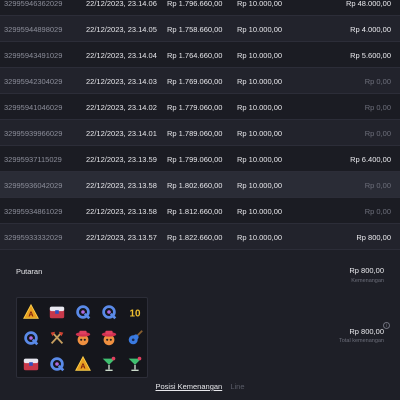 The width and height of the screenshot is (400, 400). What do you see at coordinates (135, 338) in the screenshot?
I see `guitar-icon` at bounding box center [135, 338].